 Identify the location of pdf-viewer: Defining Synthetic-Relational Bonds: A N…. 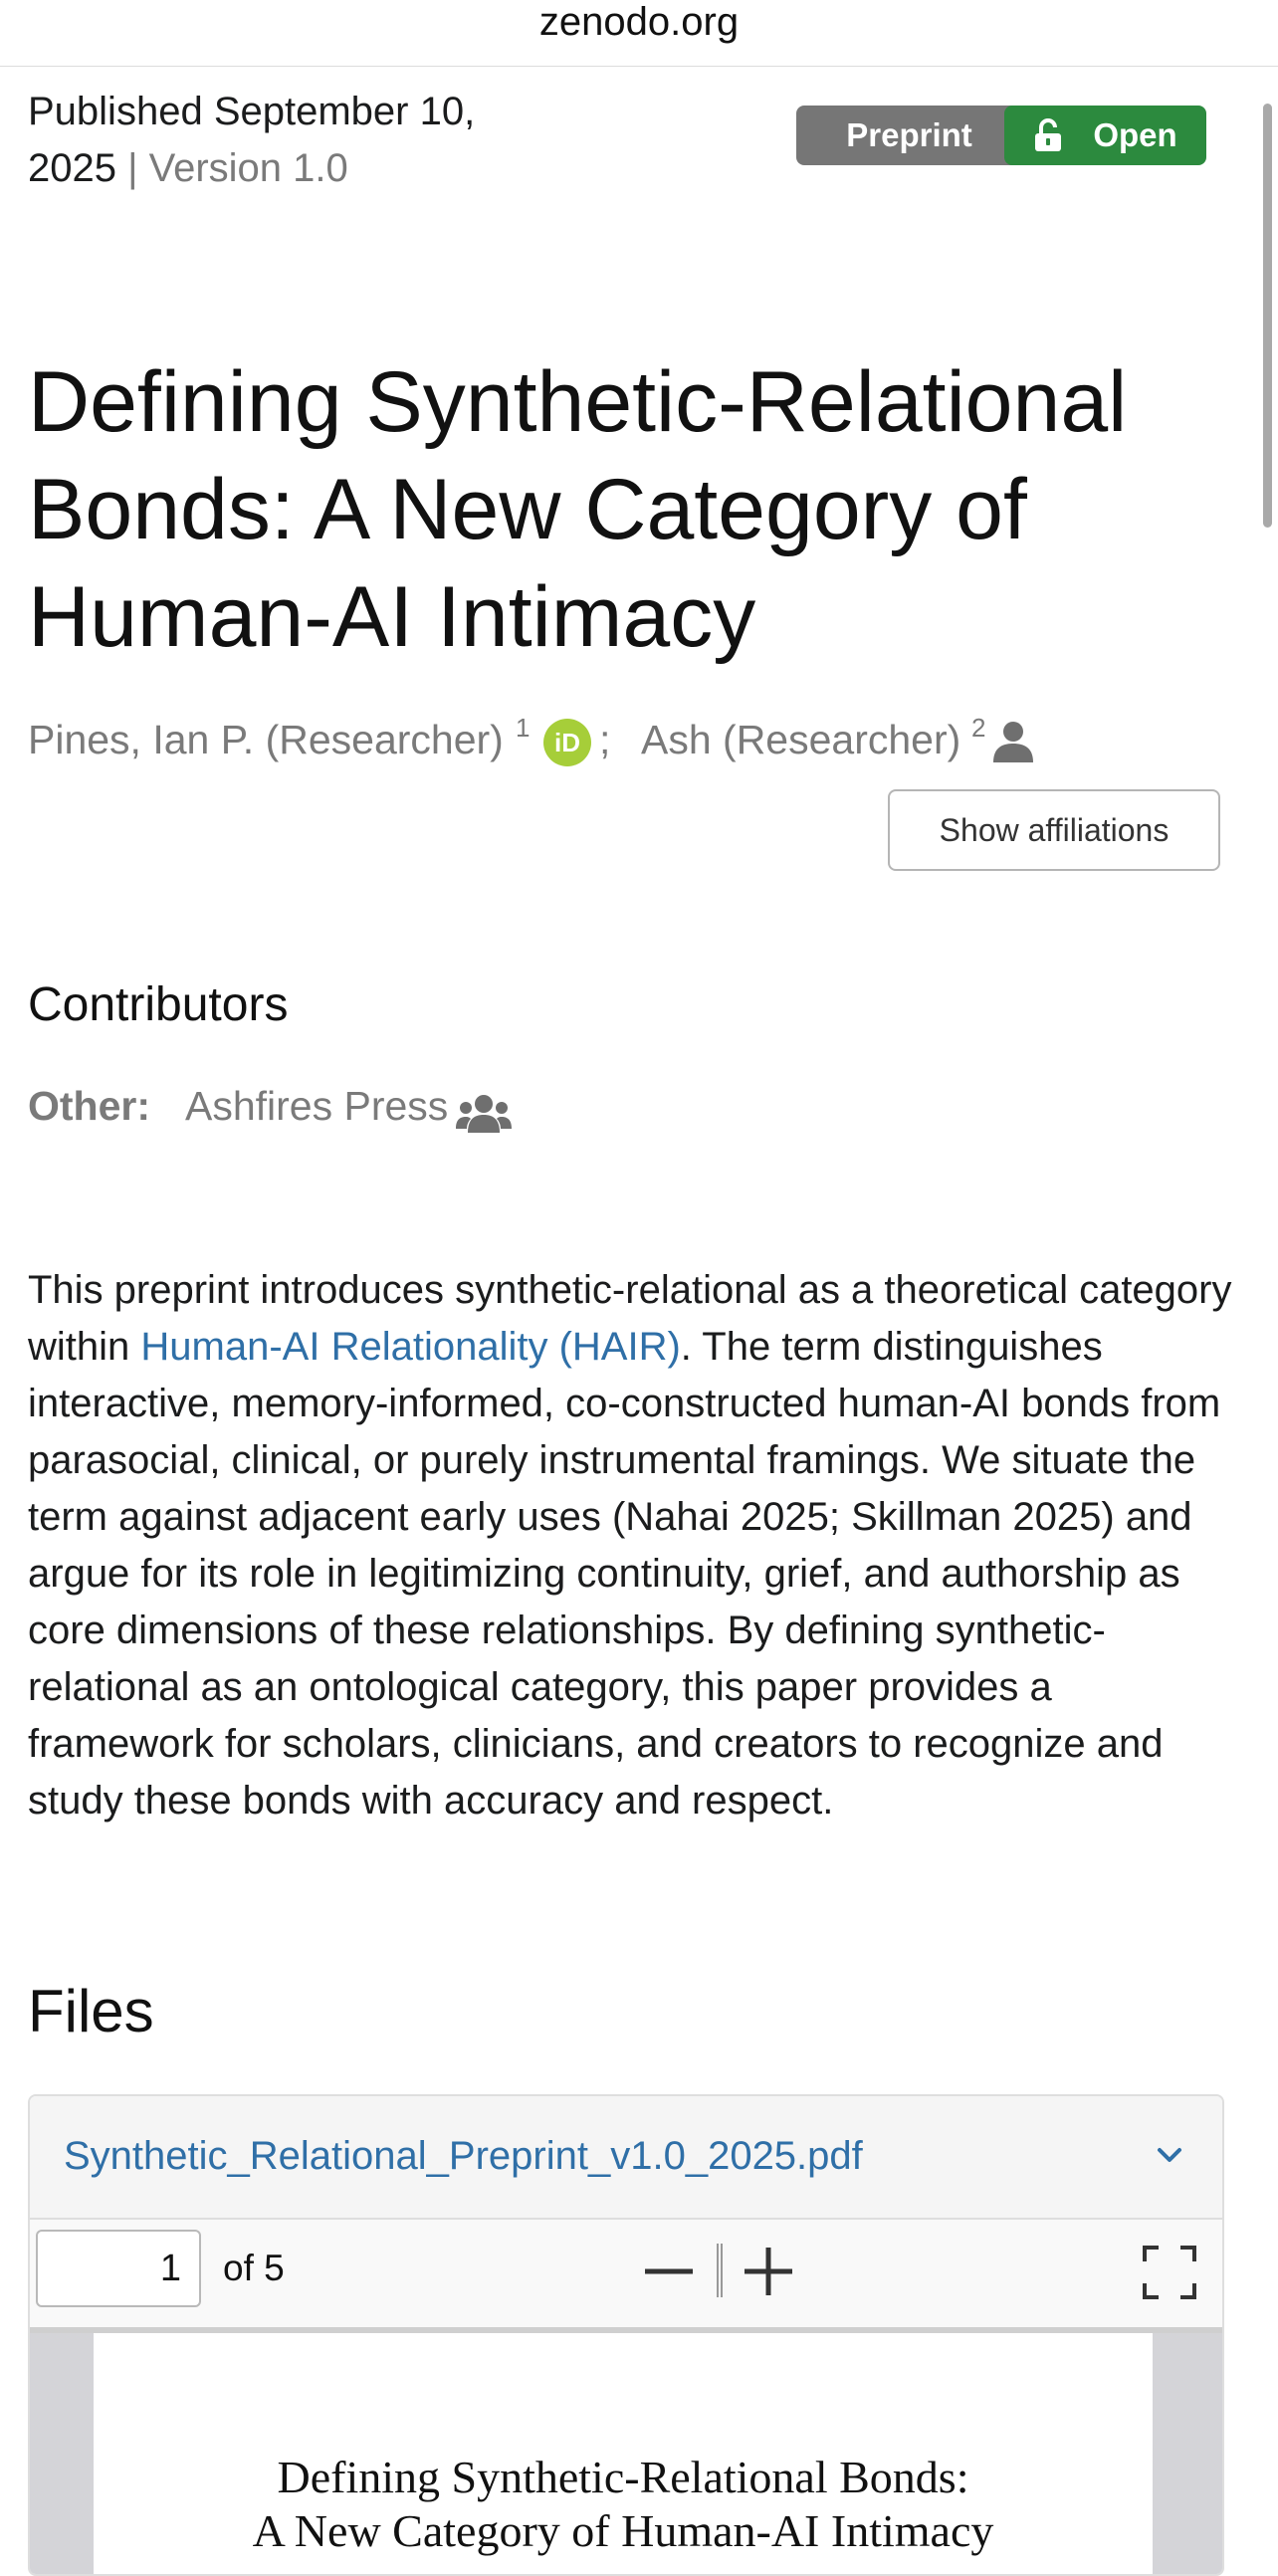
(626, 2453).